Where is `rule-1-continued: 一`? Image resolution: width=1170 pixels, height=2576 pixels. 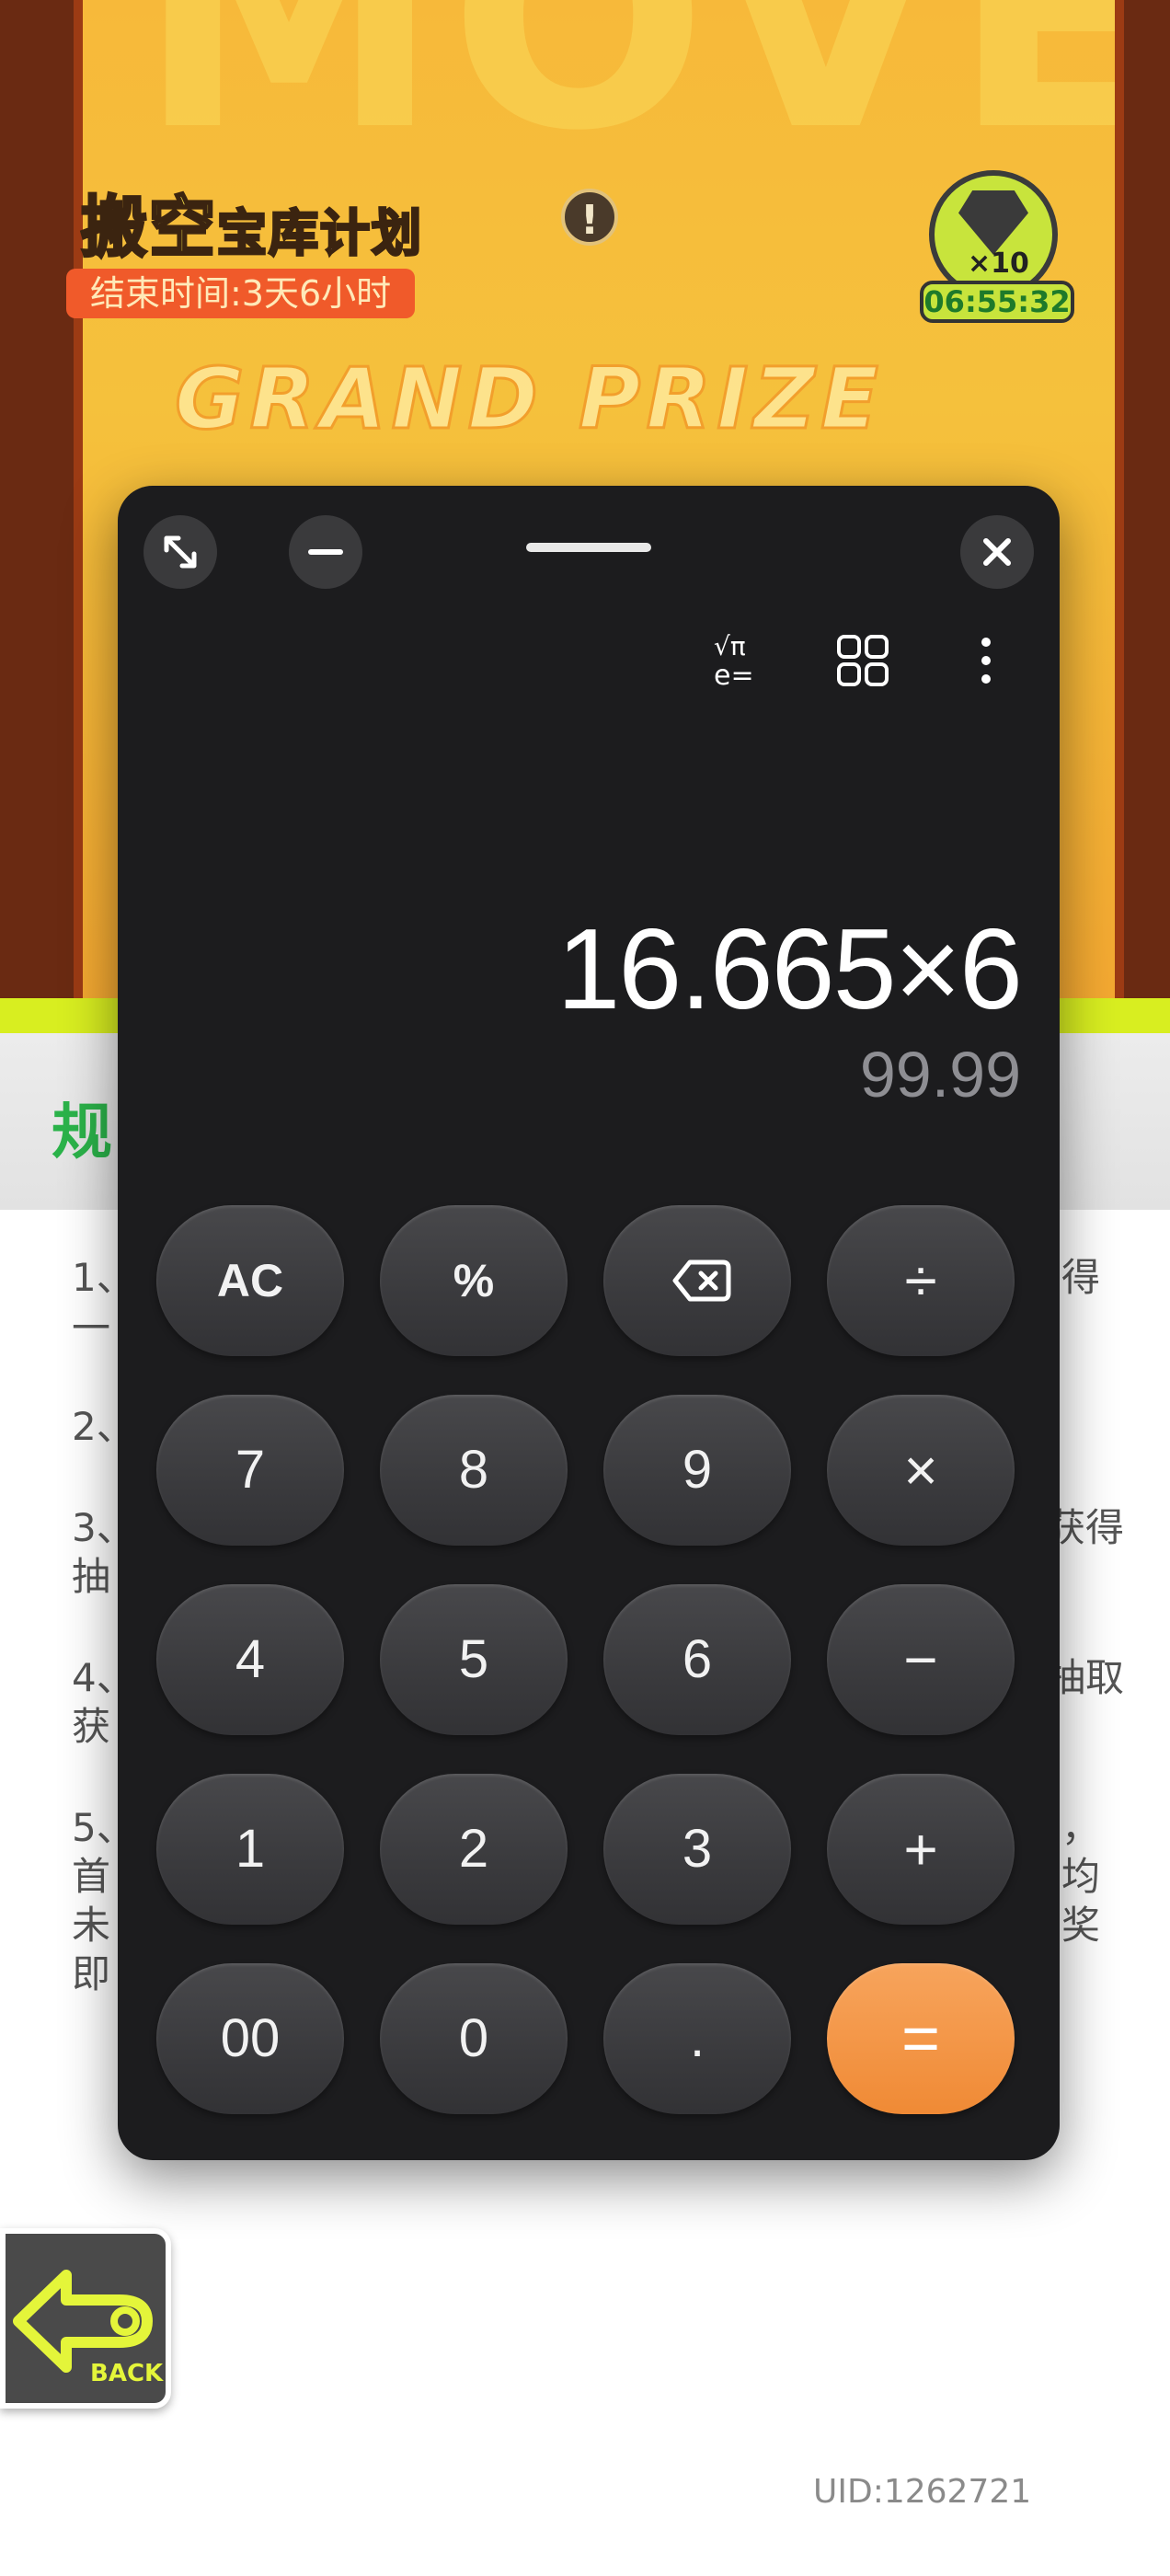
rule-1-continued: 一 is located at coordinates (91, 1328).